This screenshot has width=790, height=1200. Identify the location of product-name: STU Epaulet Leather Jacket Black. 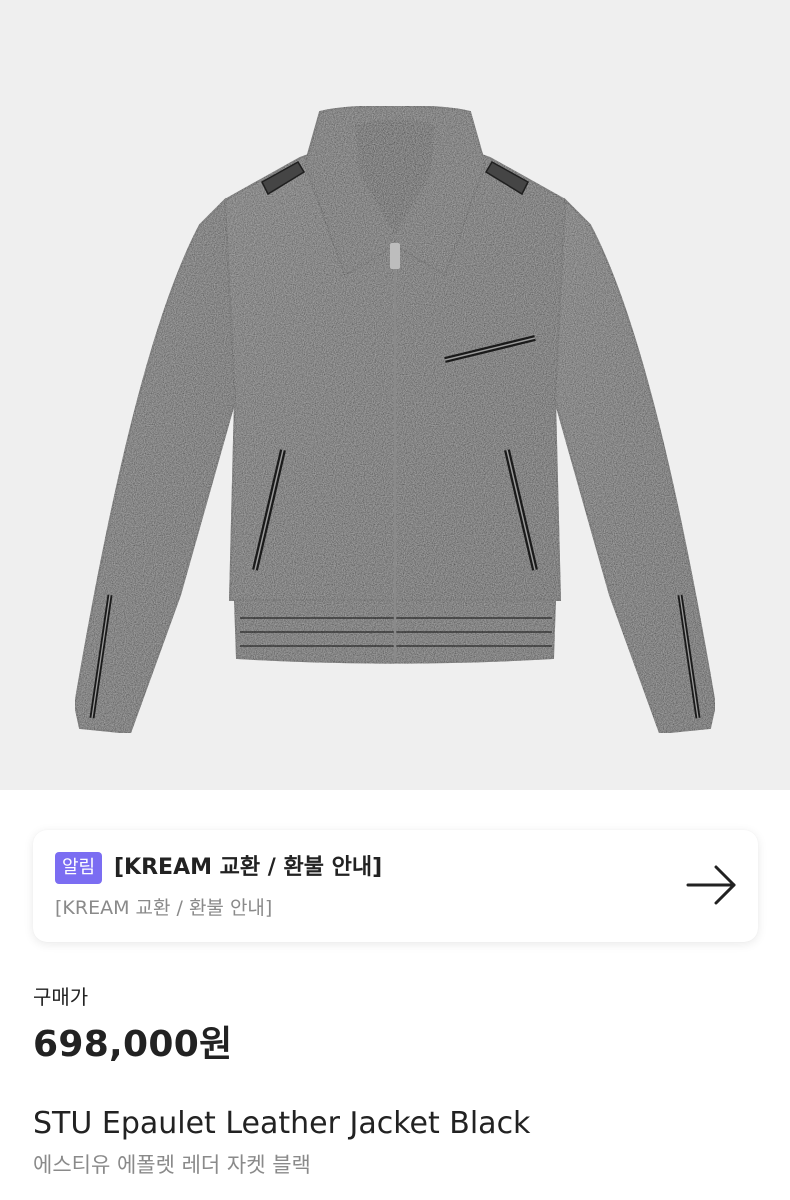
(282, 1123).